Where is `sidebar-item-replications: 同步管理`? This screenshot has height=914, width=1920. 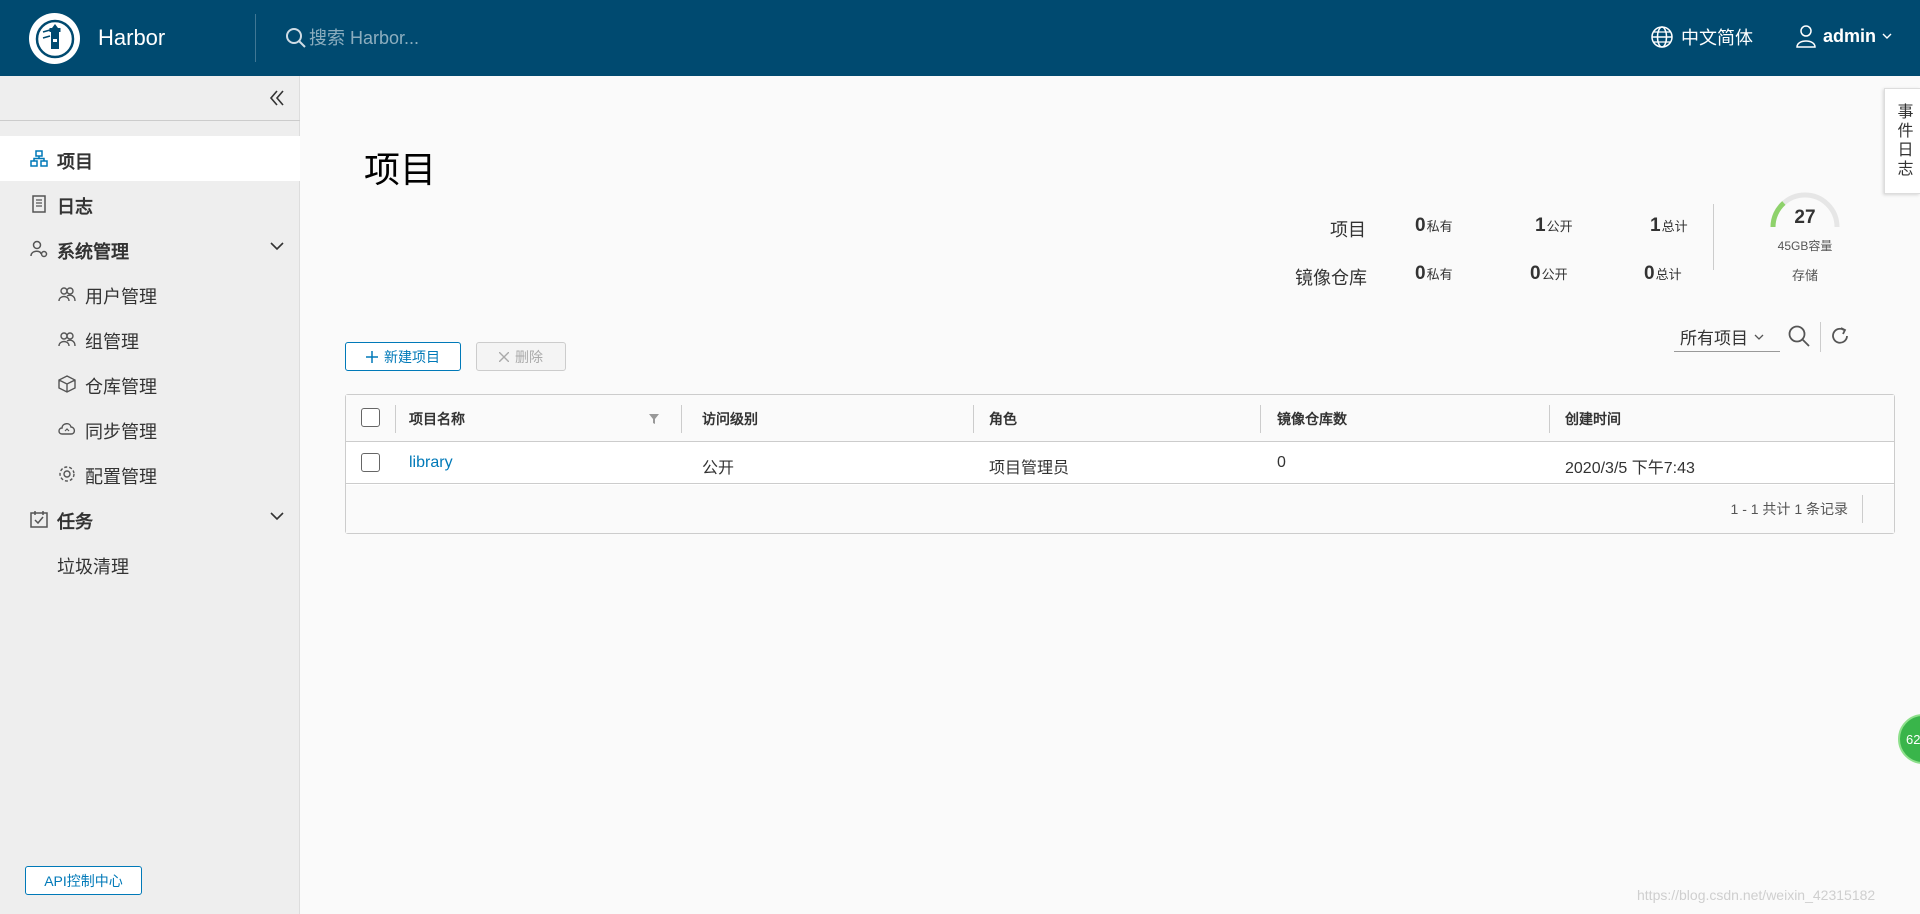 sidebar-item-replications: 同步管理 is located at coordinates (150, 428).